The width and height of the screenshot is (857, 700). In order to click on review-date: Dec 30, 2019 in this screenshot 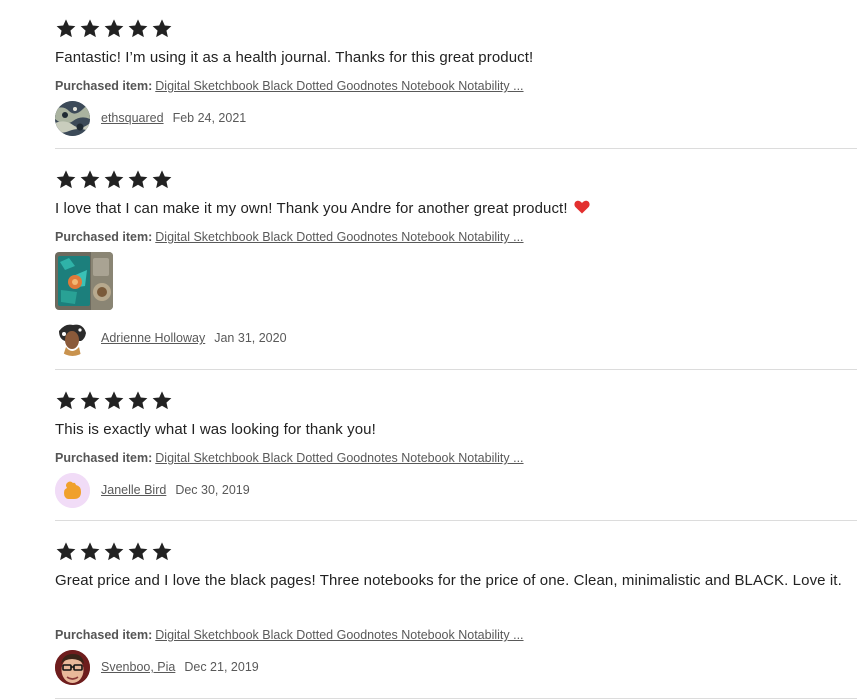, I will do `click(212, 490)`.